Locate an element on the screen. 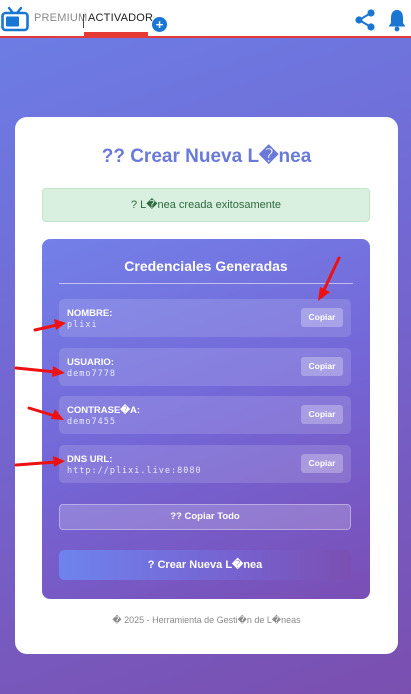 The width and height of the screenshot is (411, 694). credential-row-dns-url: DNS URL: http://plixi.live:8080 Copiar is located at coordinates (205, 464).